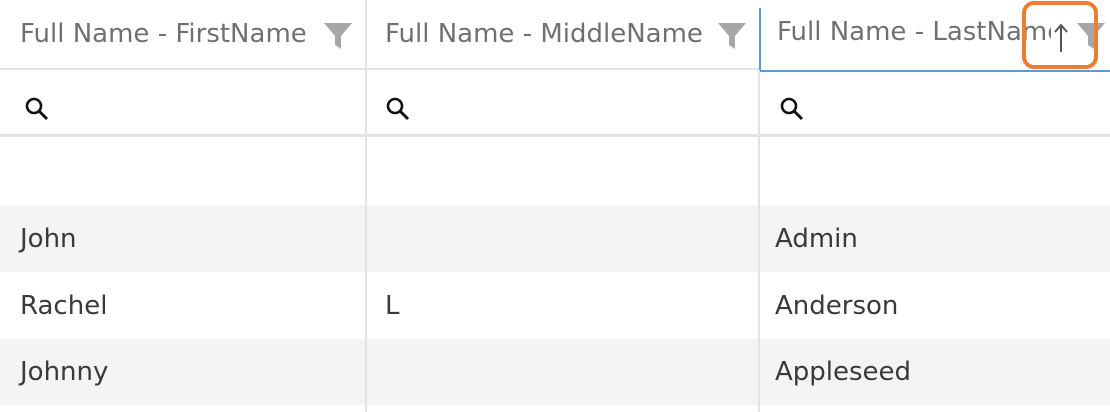  I want to click on cell-text: Anderson, so click(837, 305).